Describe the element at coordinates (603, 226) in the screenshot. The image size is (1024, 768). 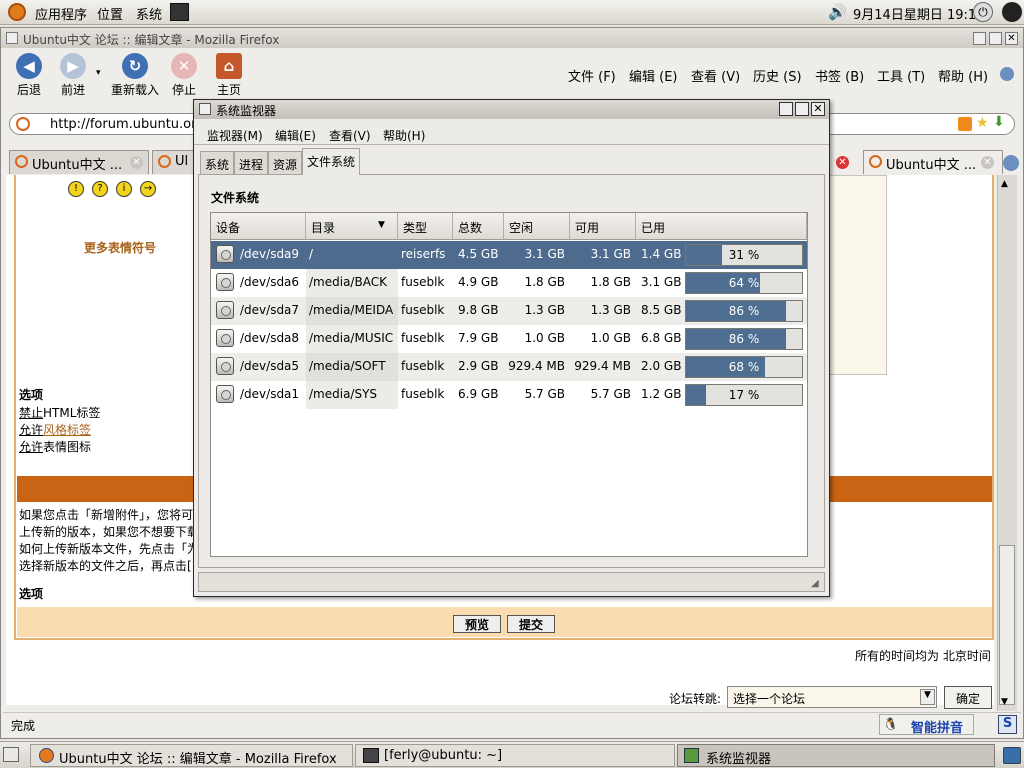
I see `col-available: 可用` at that location.